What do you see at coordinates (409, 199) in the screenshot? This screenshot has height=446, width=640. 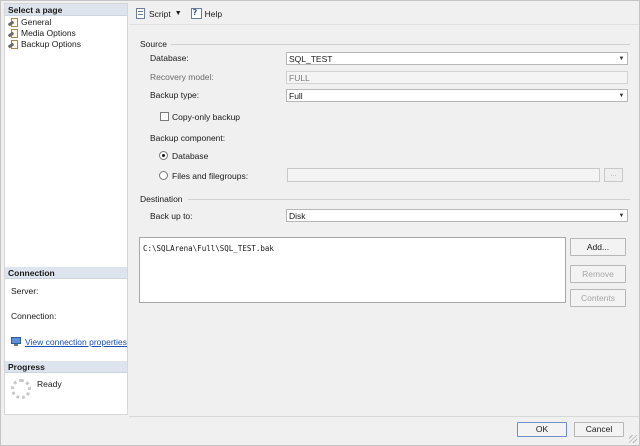 I see `destination-divider` at bounding box center [409, 199].